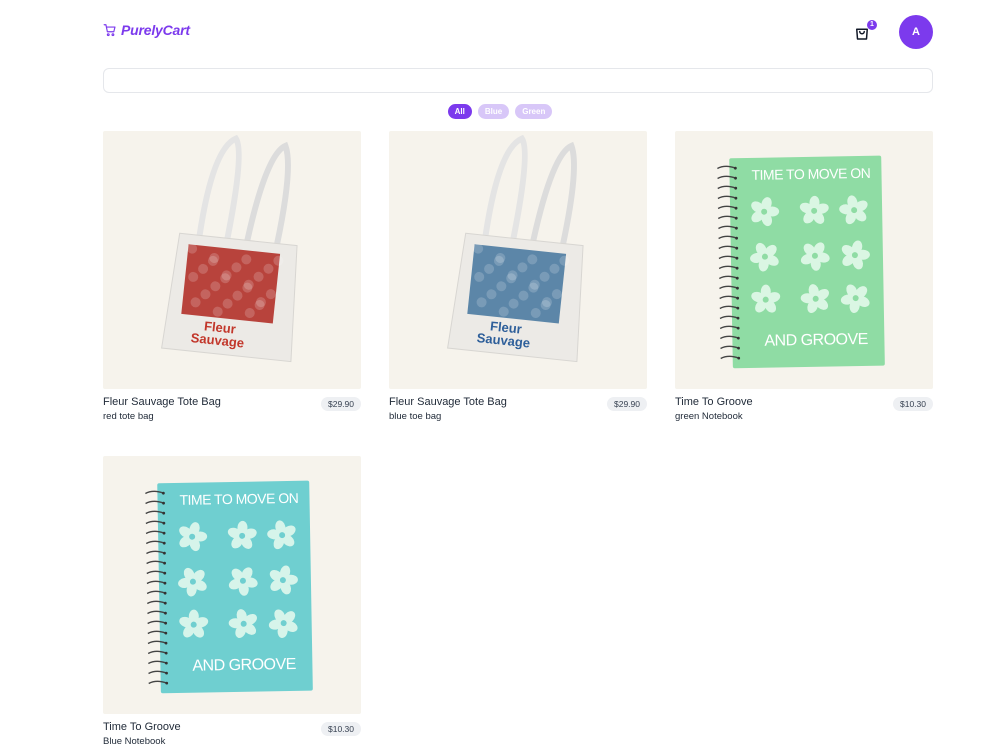 This screenshot has width=1000, height=750. What do you see at coordinates (534, 111) in the screenshot?
I see `filter-chip-green: Green` at bounding box center [534, 111].